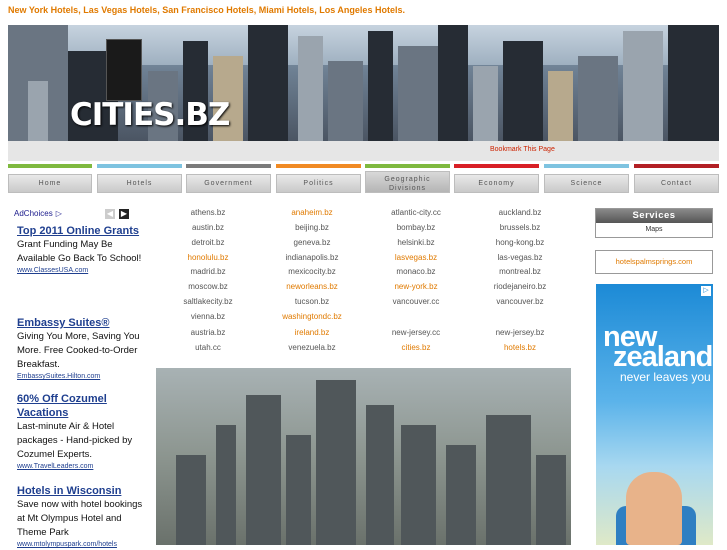 Image resolution: width=727 pixels, height=550 pixels. What do you see at coordinates (312, 301) in the screenshot?
I see `city-link: tucson.bz` at bounding box center [312, 301].